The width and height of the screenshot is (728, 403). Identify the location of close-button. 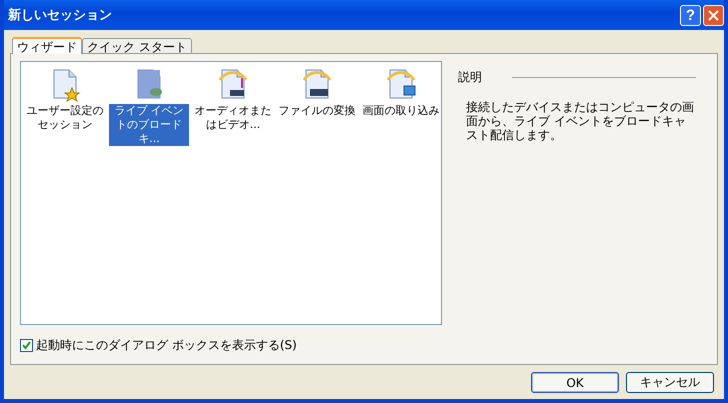
(713, 15).